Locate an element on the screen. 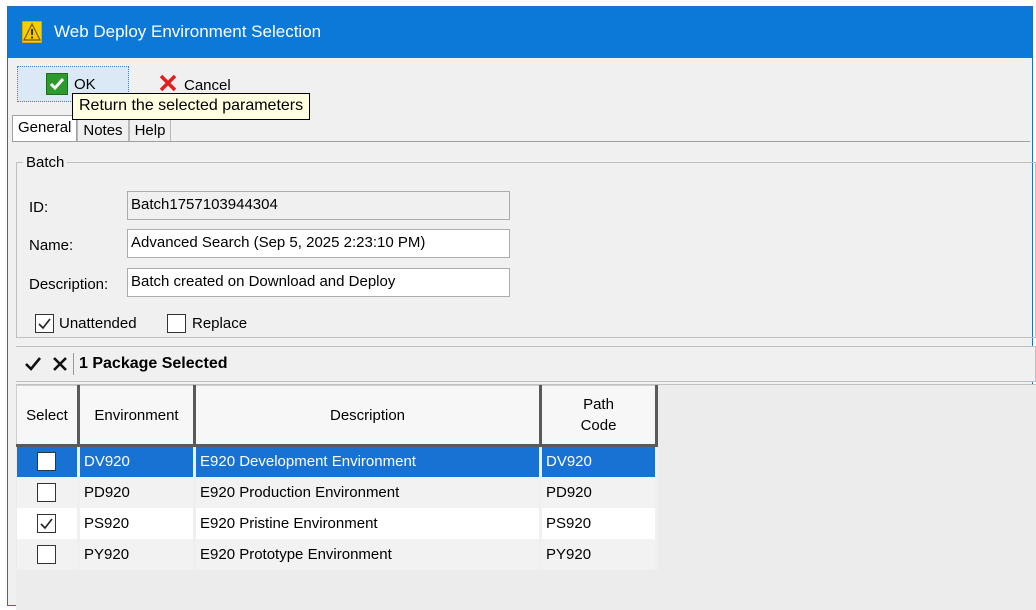  description-cell: E920 Development Environment is located at coordinates (368, 461).